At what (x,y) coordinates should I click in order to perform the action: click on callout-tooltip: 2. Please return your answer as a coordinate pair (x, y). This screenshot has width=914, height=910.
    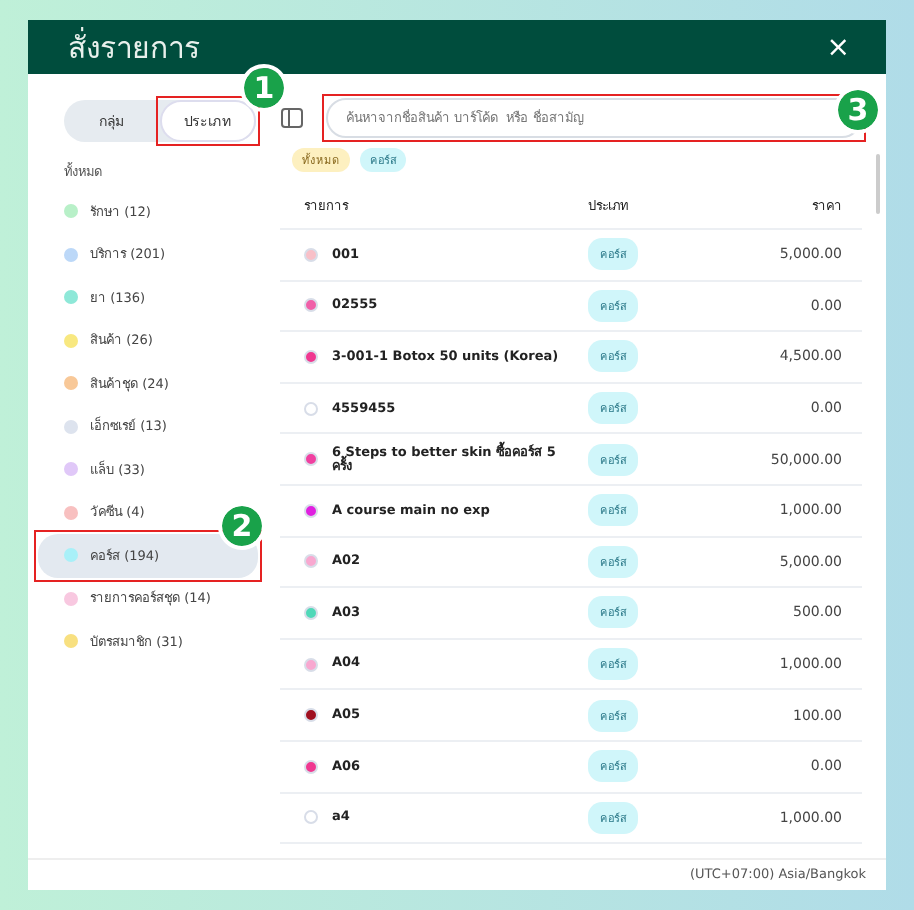
    Looking at the image, I should click on (242, 526).